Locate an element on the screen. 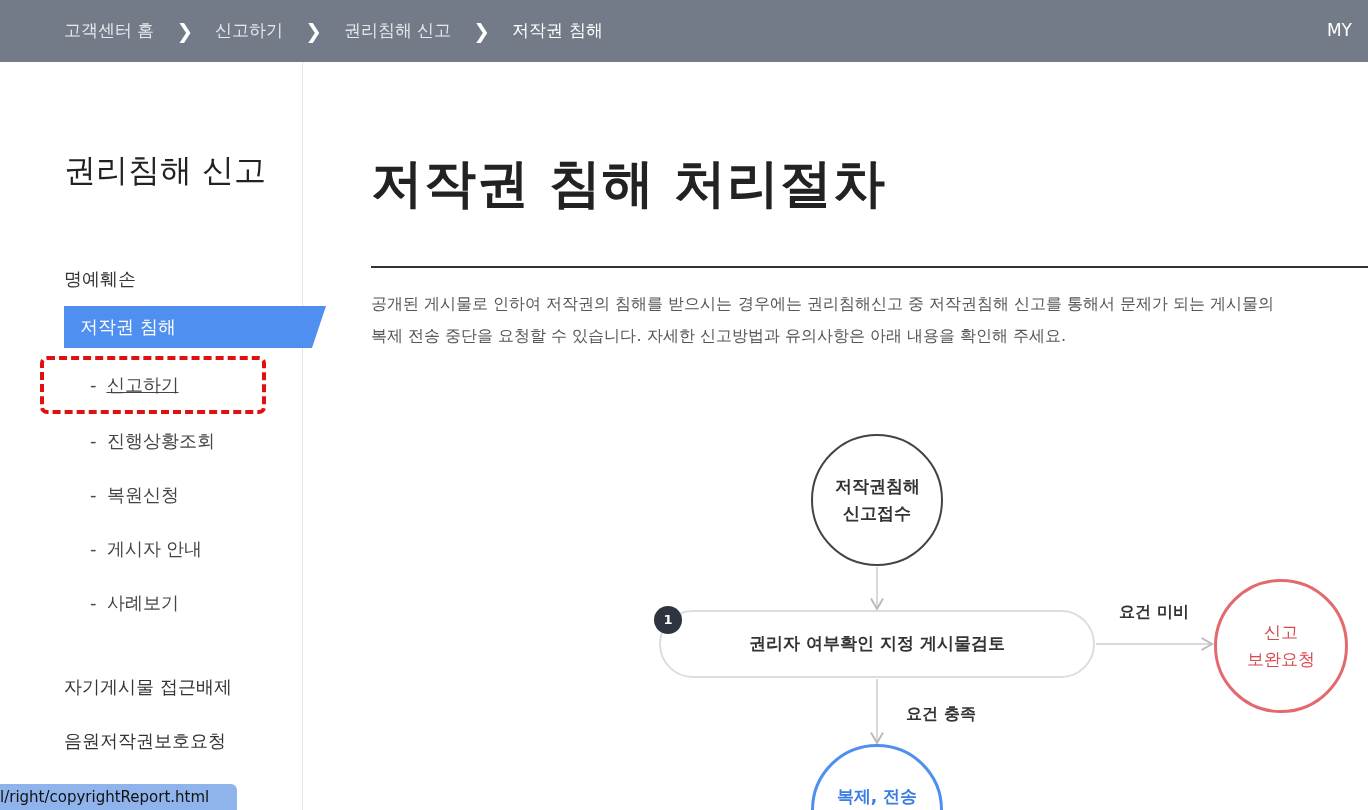  sidebar-item: 자기게시물 접근배제 is located at coordinates (183, 687).